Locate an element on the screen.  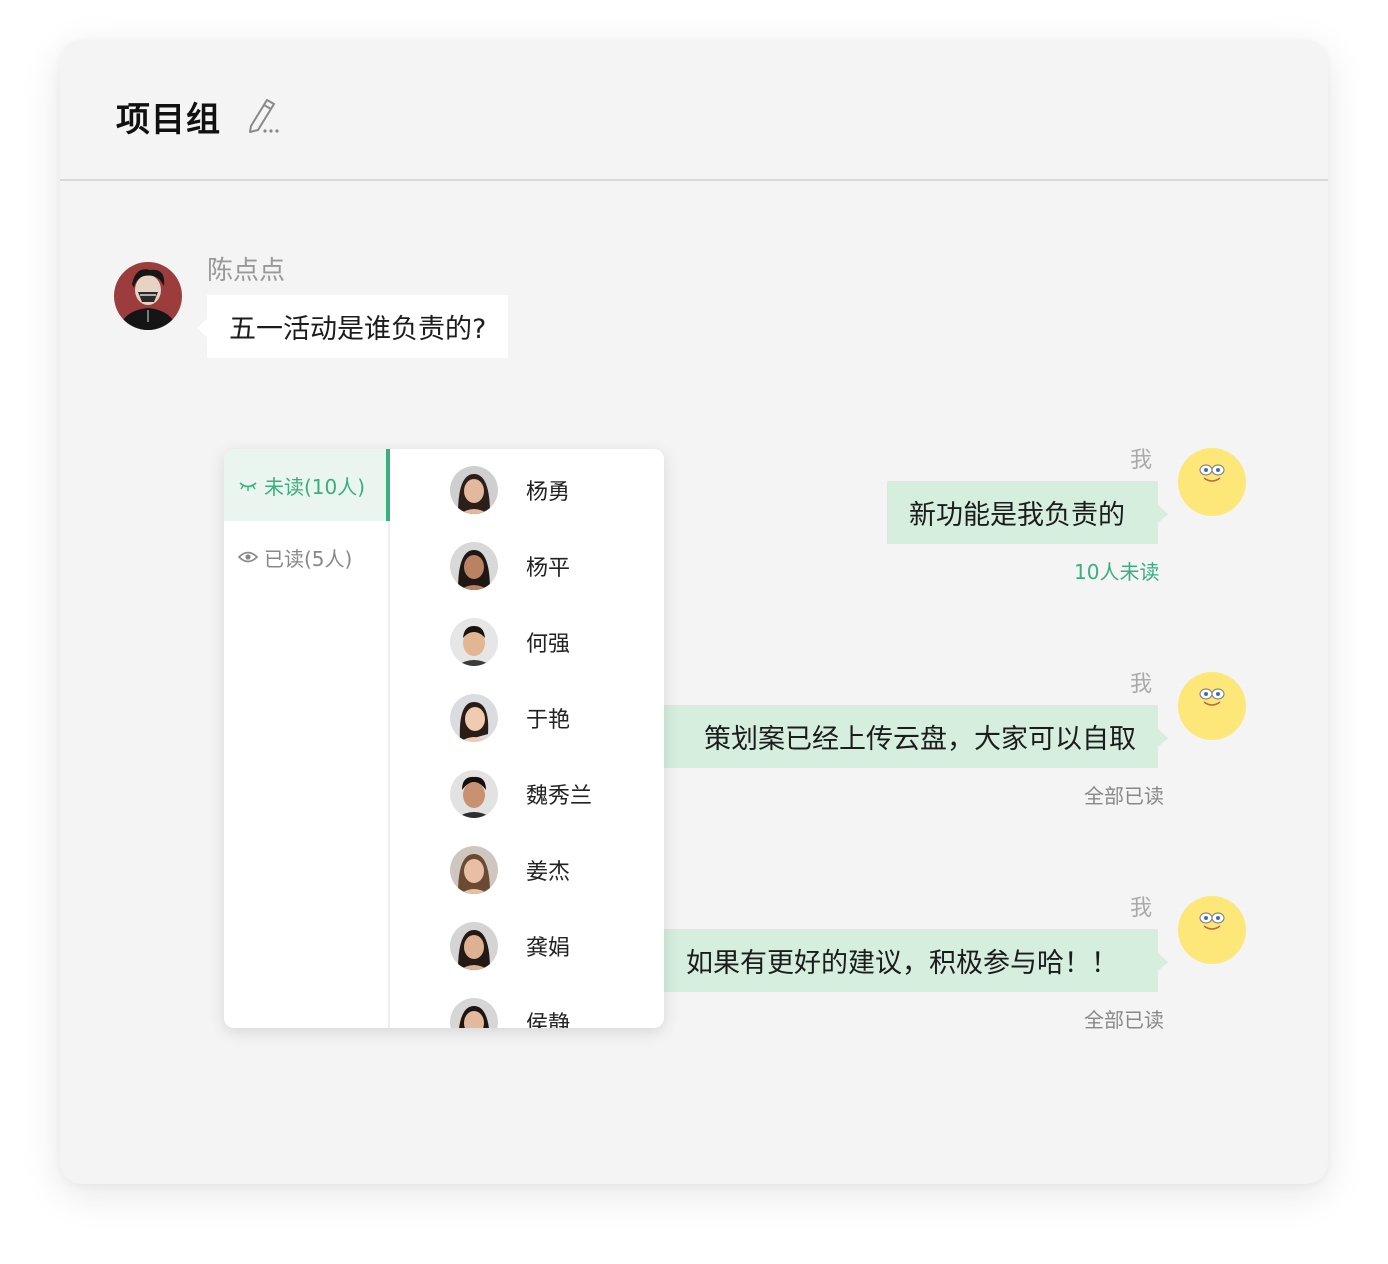
closed-eye-icon is located at coordinates (248, 486).